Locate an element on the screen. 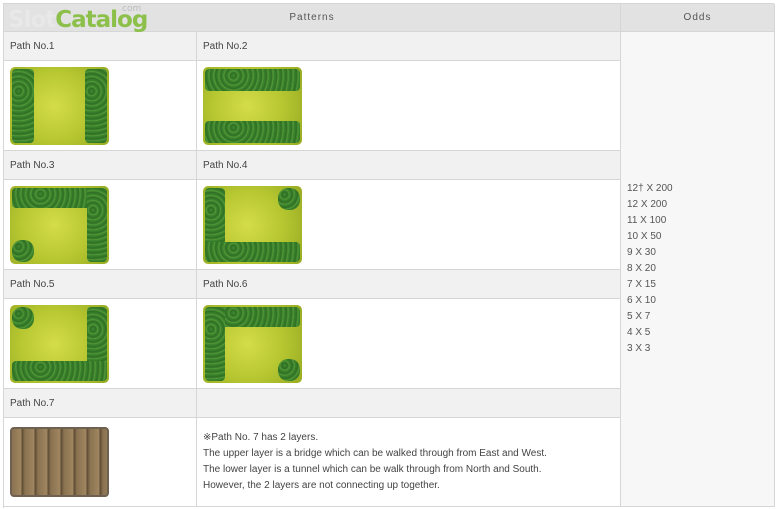  path-1-tile is located at coordinates (59, 105).